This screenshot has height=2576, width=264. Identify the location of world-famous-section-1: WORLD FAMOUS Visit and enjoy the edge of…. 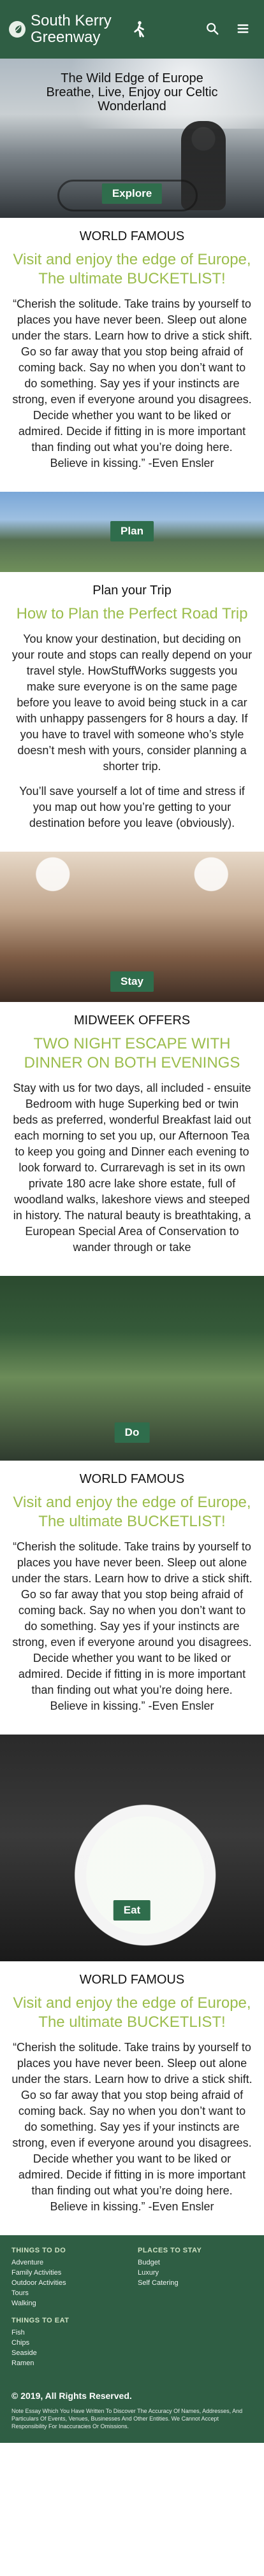
(132, 355).